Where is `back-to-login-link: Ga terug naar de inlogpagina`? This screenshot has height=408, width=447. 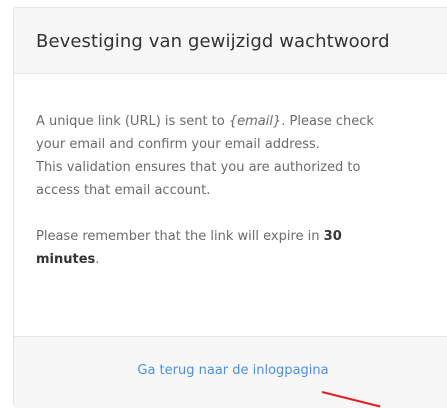 back-to-login-link: Ga terug naar de inlogpagina is located at coordinates (232, 370).